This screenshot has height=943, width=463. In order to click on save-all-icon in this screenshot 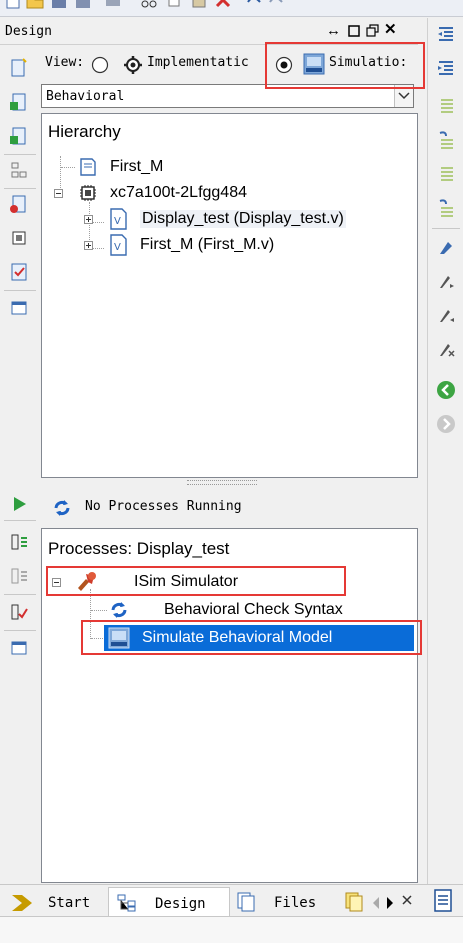, I will do `click(83, 5)`.